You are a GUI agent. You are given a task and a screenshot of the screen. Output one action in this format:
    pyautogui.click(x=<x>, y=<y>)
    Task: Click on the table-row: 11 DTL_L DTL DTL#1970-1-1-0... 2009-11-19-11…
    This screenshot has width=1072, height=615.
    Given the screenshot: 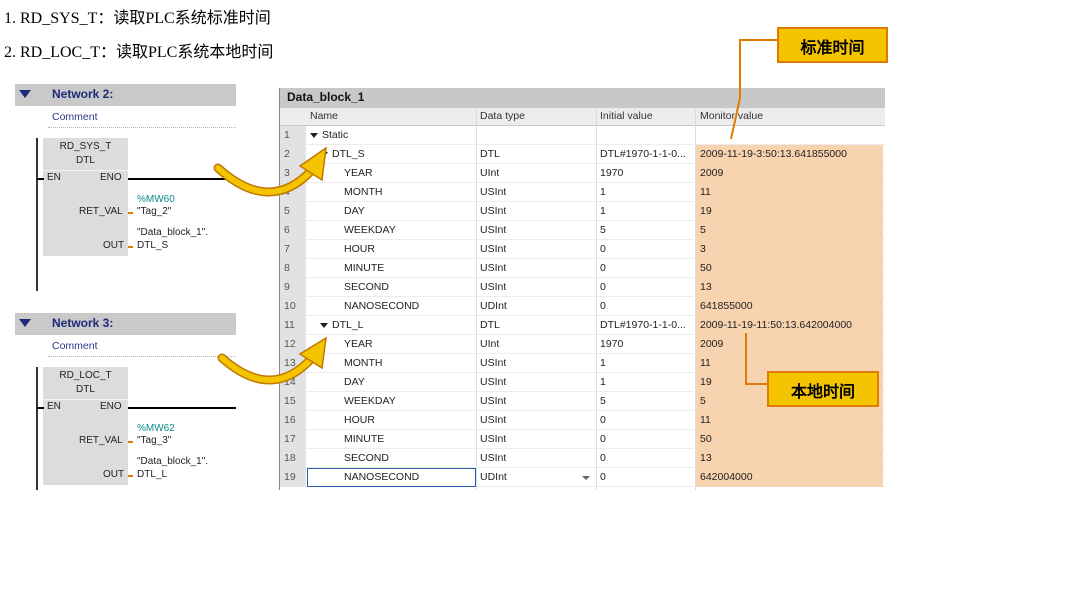 What is the action you would take?
    pyautogui.click(x=582, y=325)
    